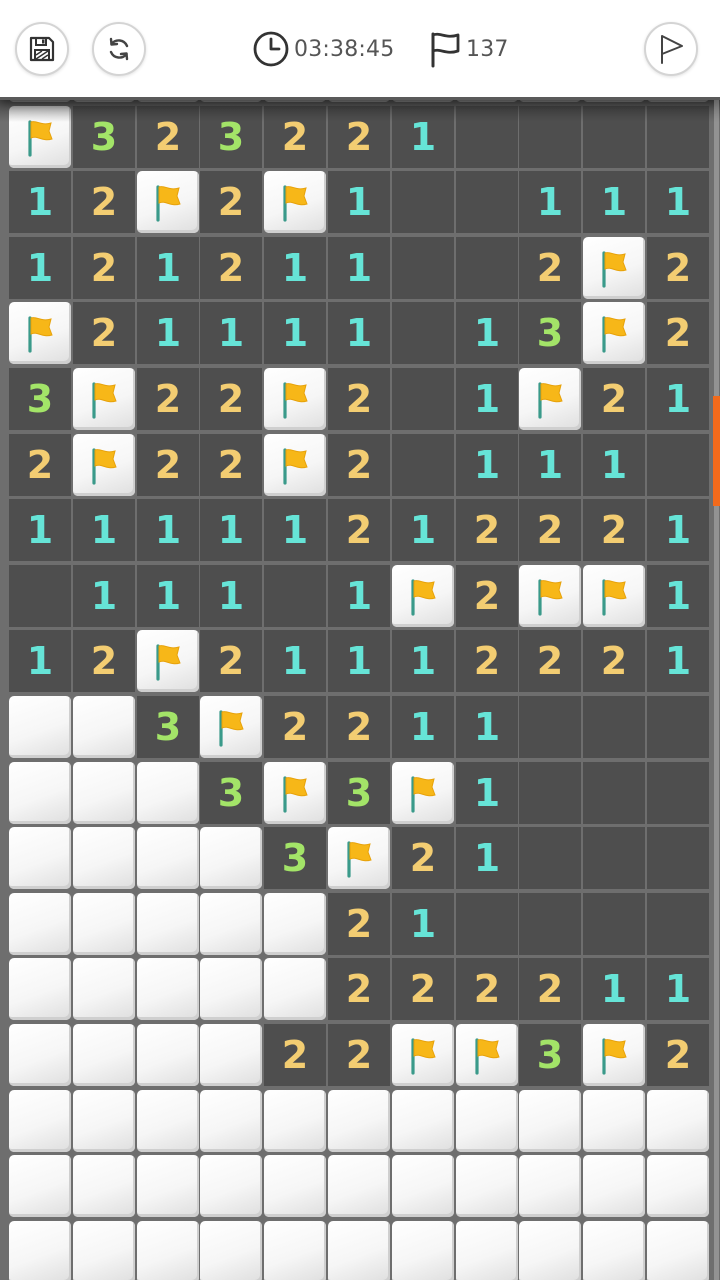  Describe the element at coordinates (716, 690) in the screenshot. I see `scrollbar-track` at that location.